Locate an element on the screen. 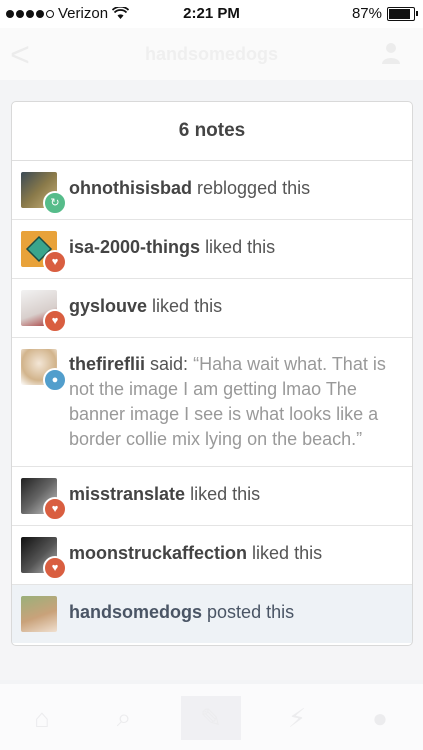 This screenshot has width=423, height=750. note-row: ♥ gyslouve liked this is located at coordinates (212, 308).